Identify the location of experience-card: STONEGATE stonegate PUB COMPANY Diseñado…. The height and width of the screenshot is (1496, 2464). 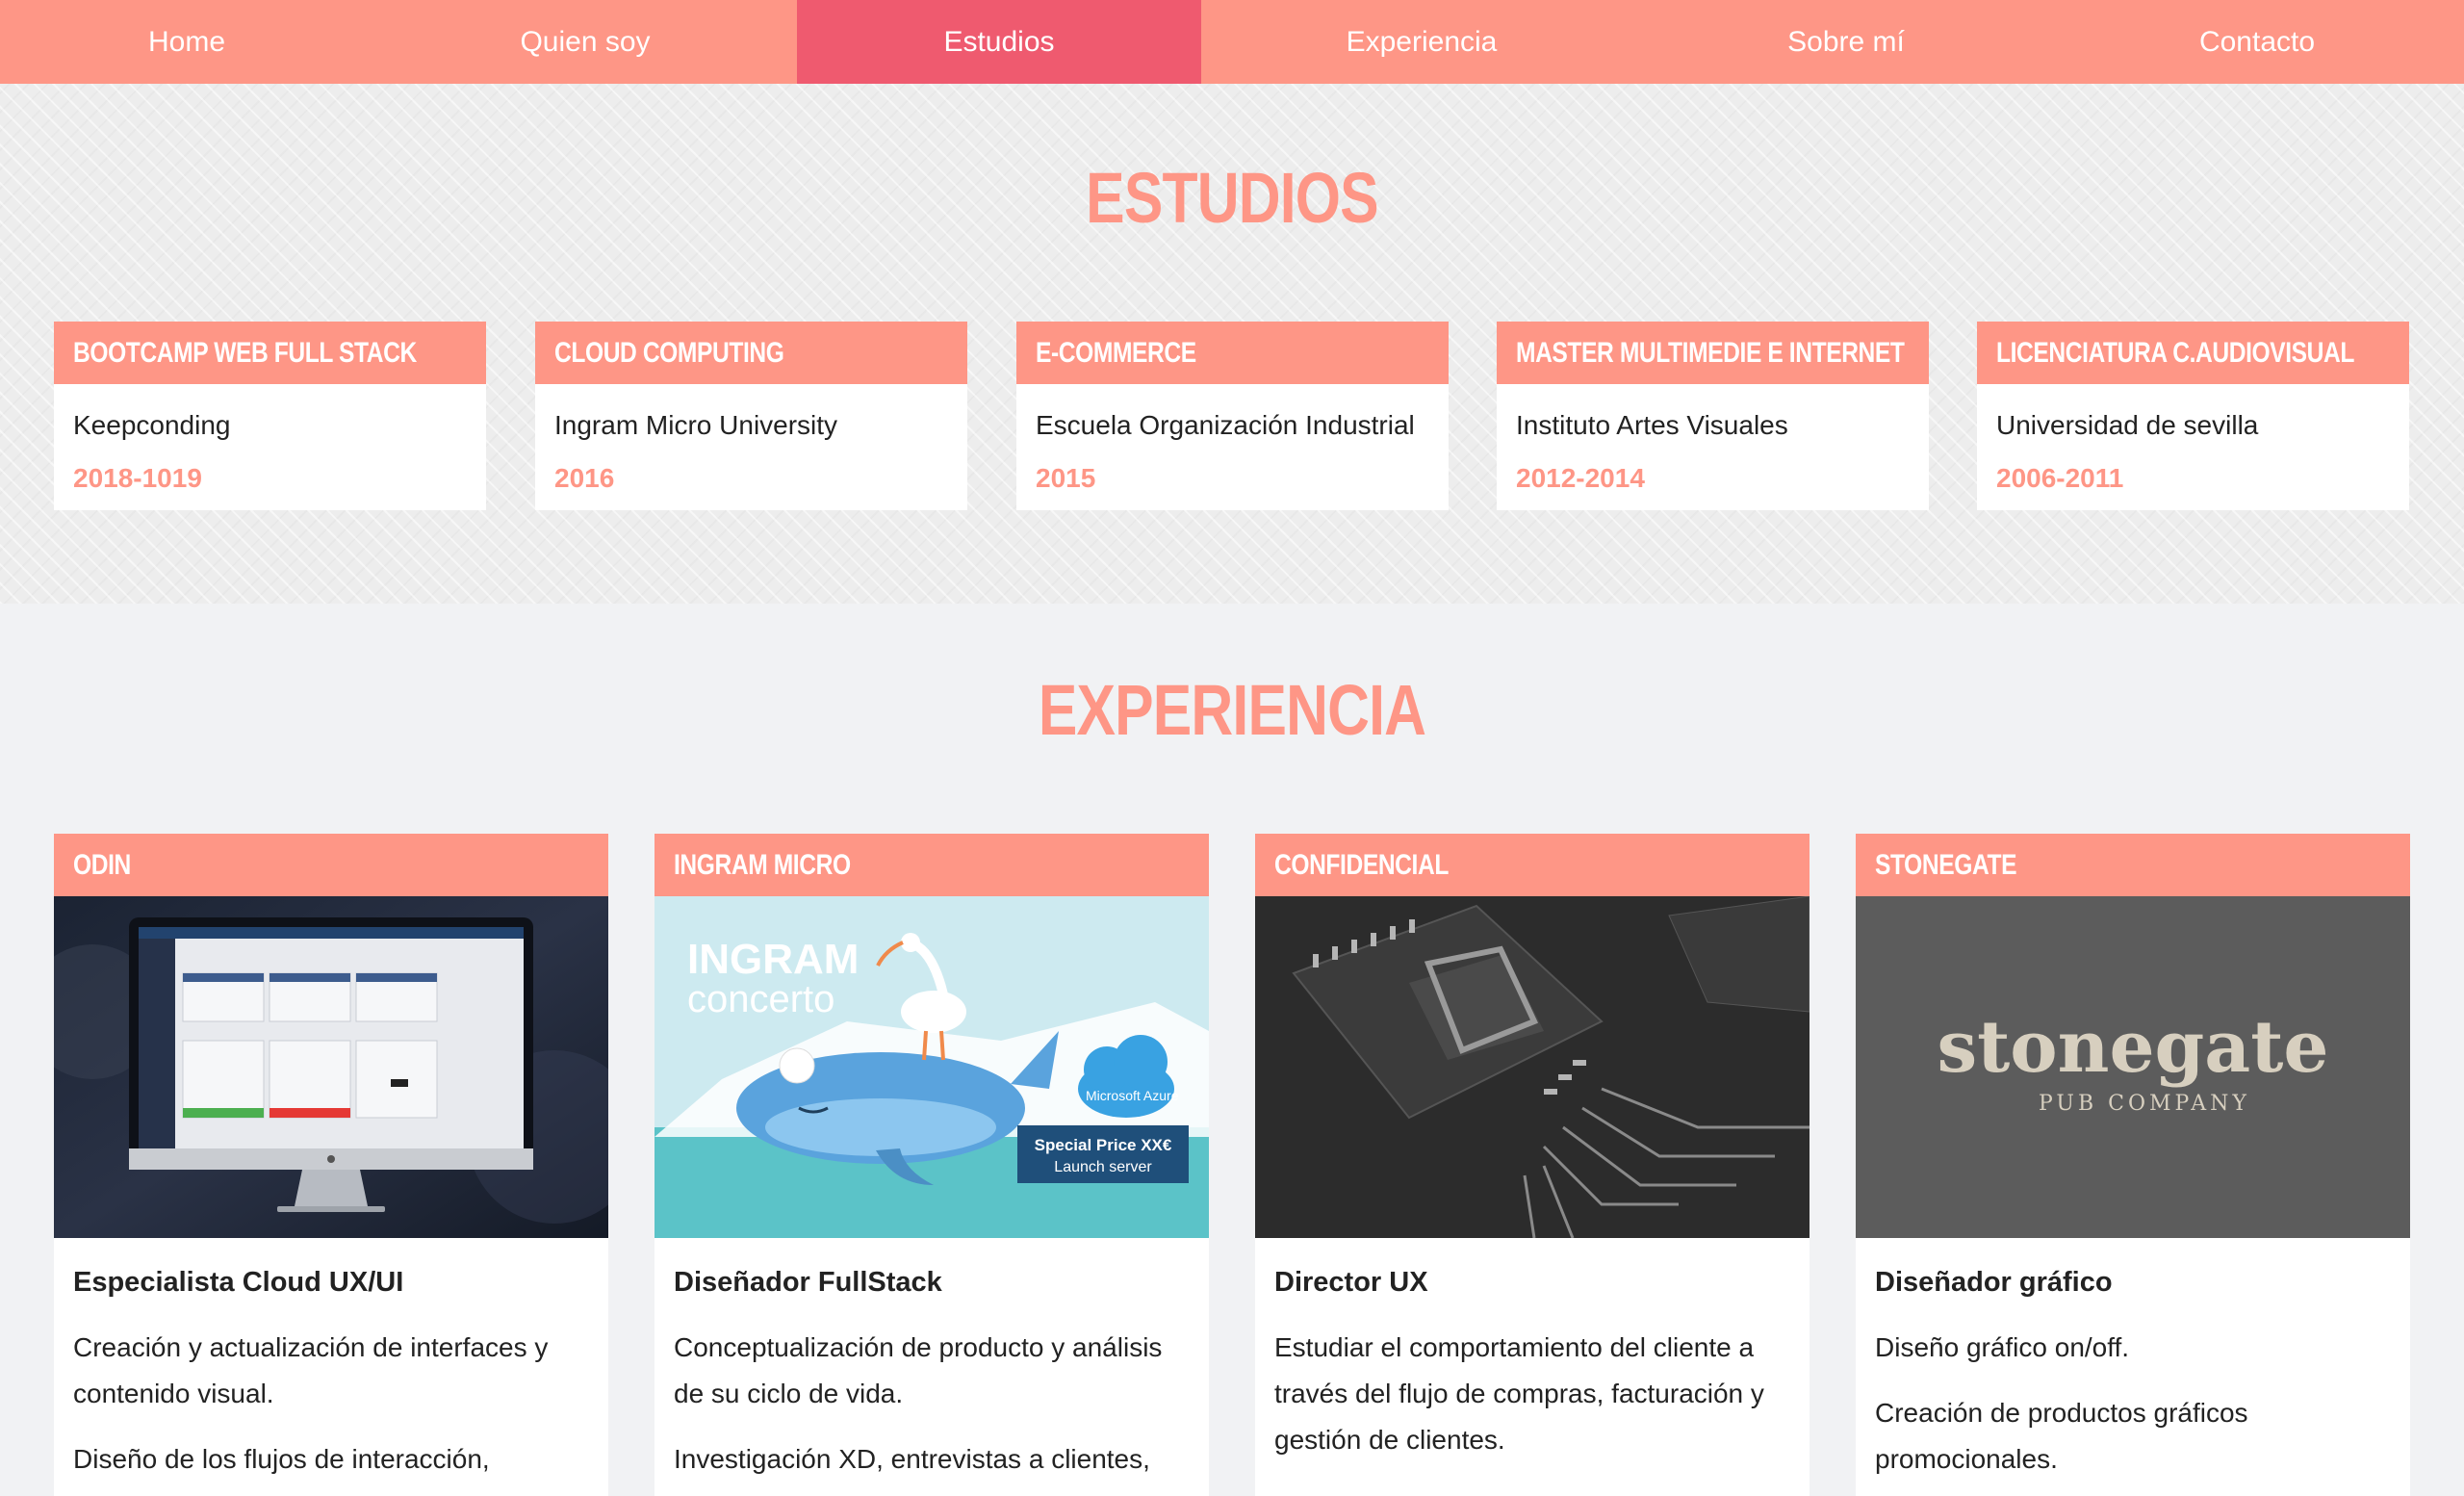
(2133, 1165).